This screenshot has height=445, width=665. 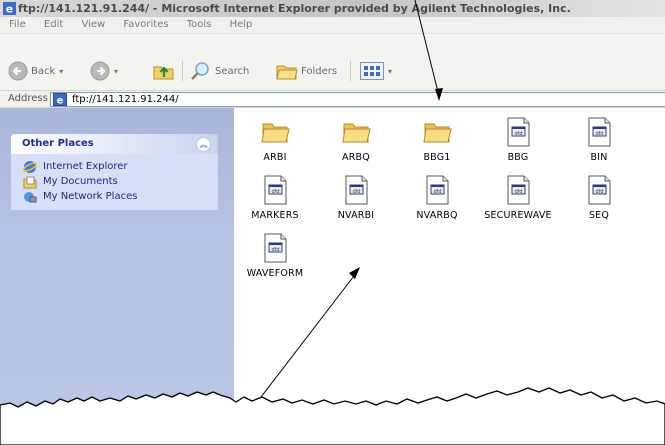 I want to click on annotation-arrow, so click(x=427, y=48).